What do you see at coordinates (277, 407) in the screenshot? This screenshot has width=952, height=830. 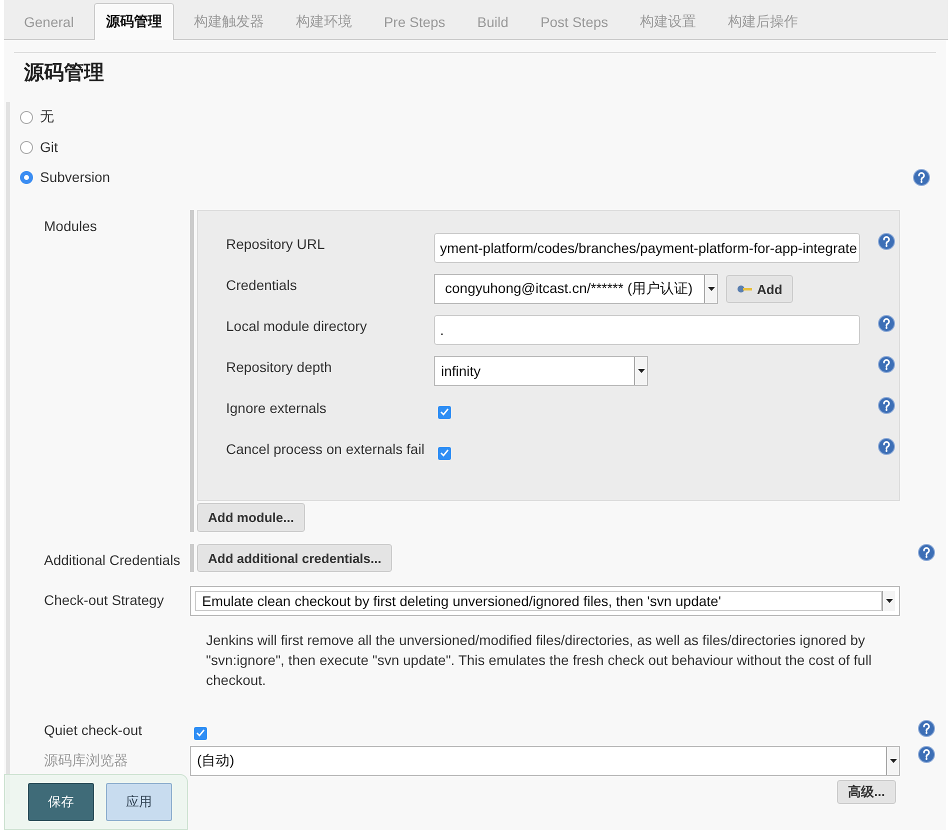 I see `field-label: Ignore externals` at bounding box center [277, 407].